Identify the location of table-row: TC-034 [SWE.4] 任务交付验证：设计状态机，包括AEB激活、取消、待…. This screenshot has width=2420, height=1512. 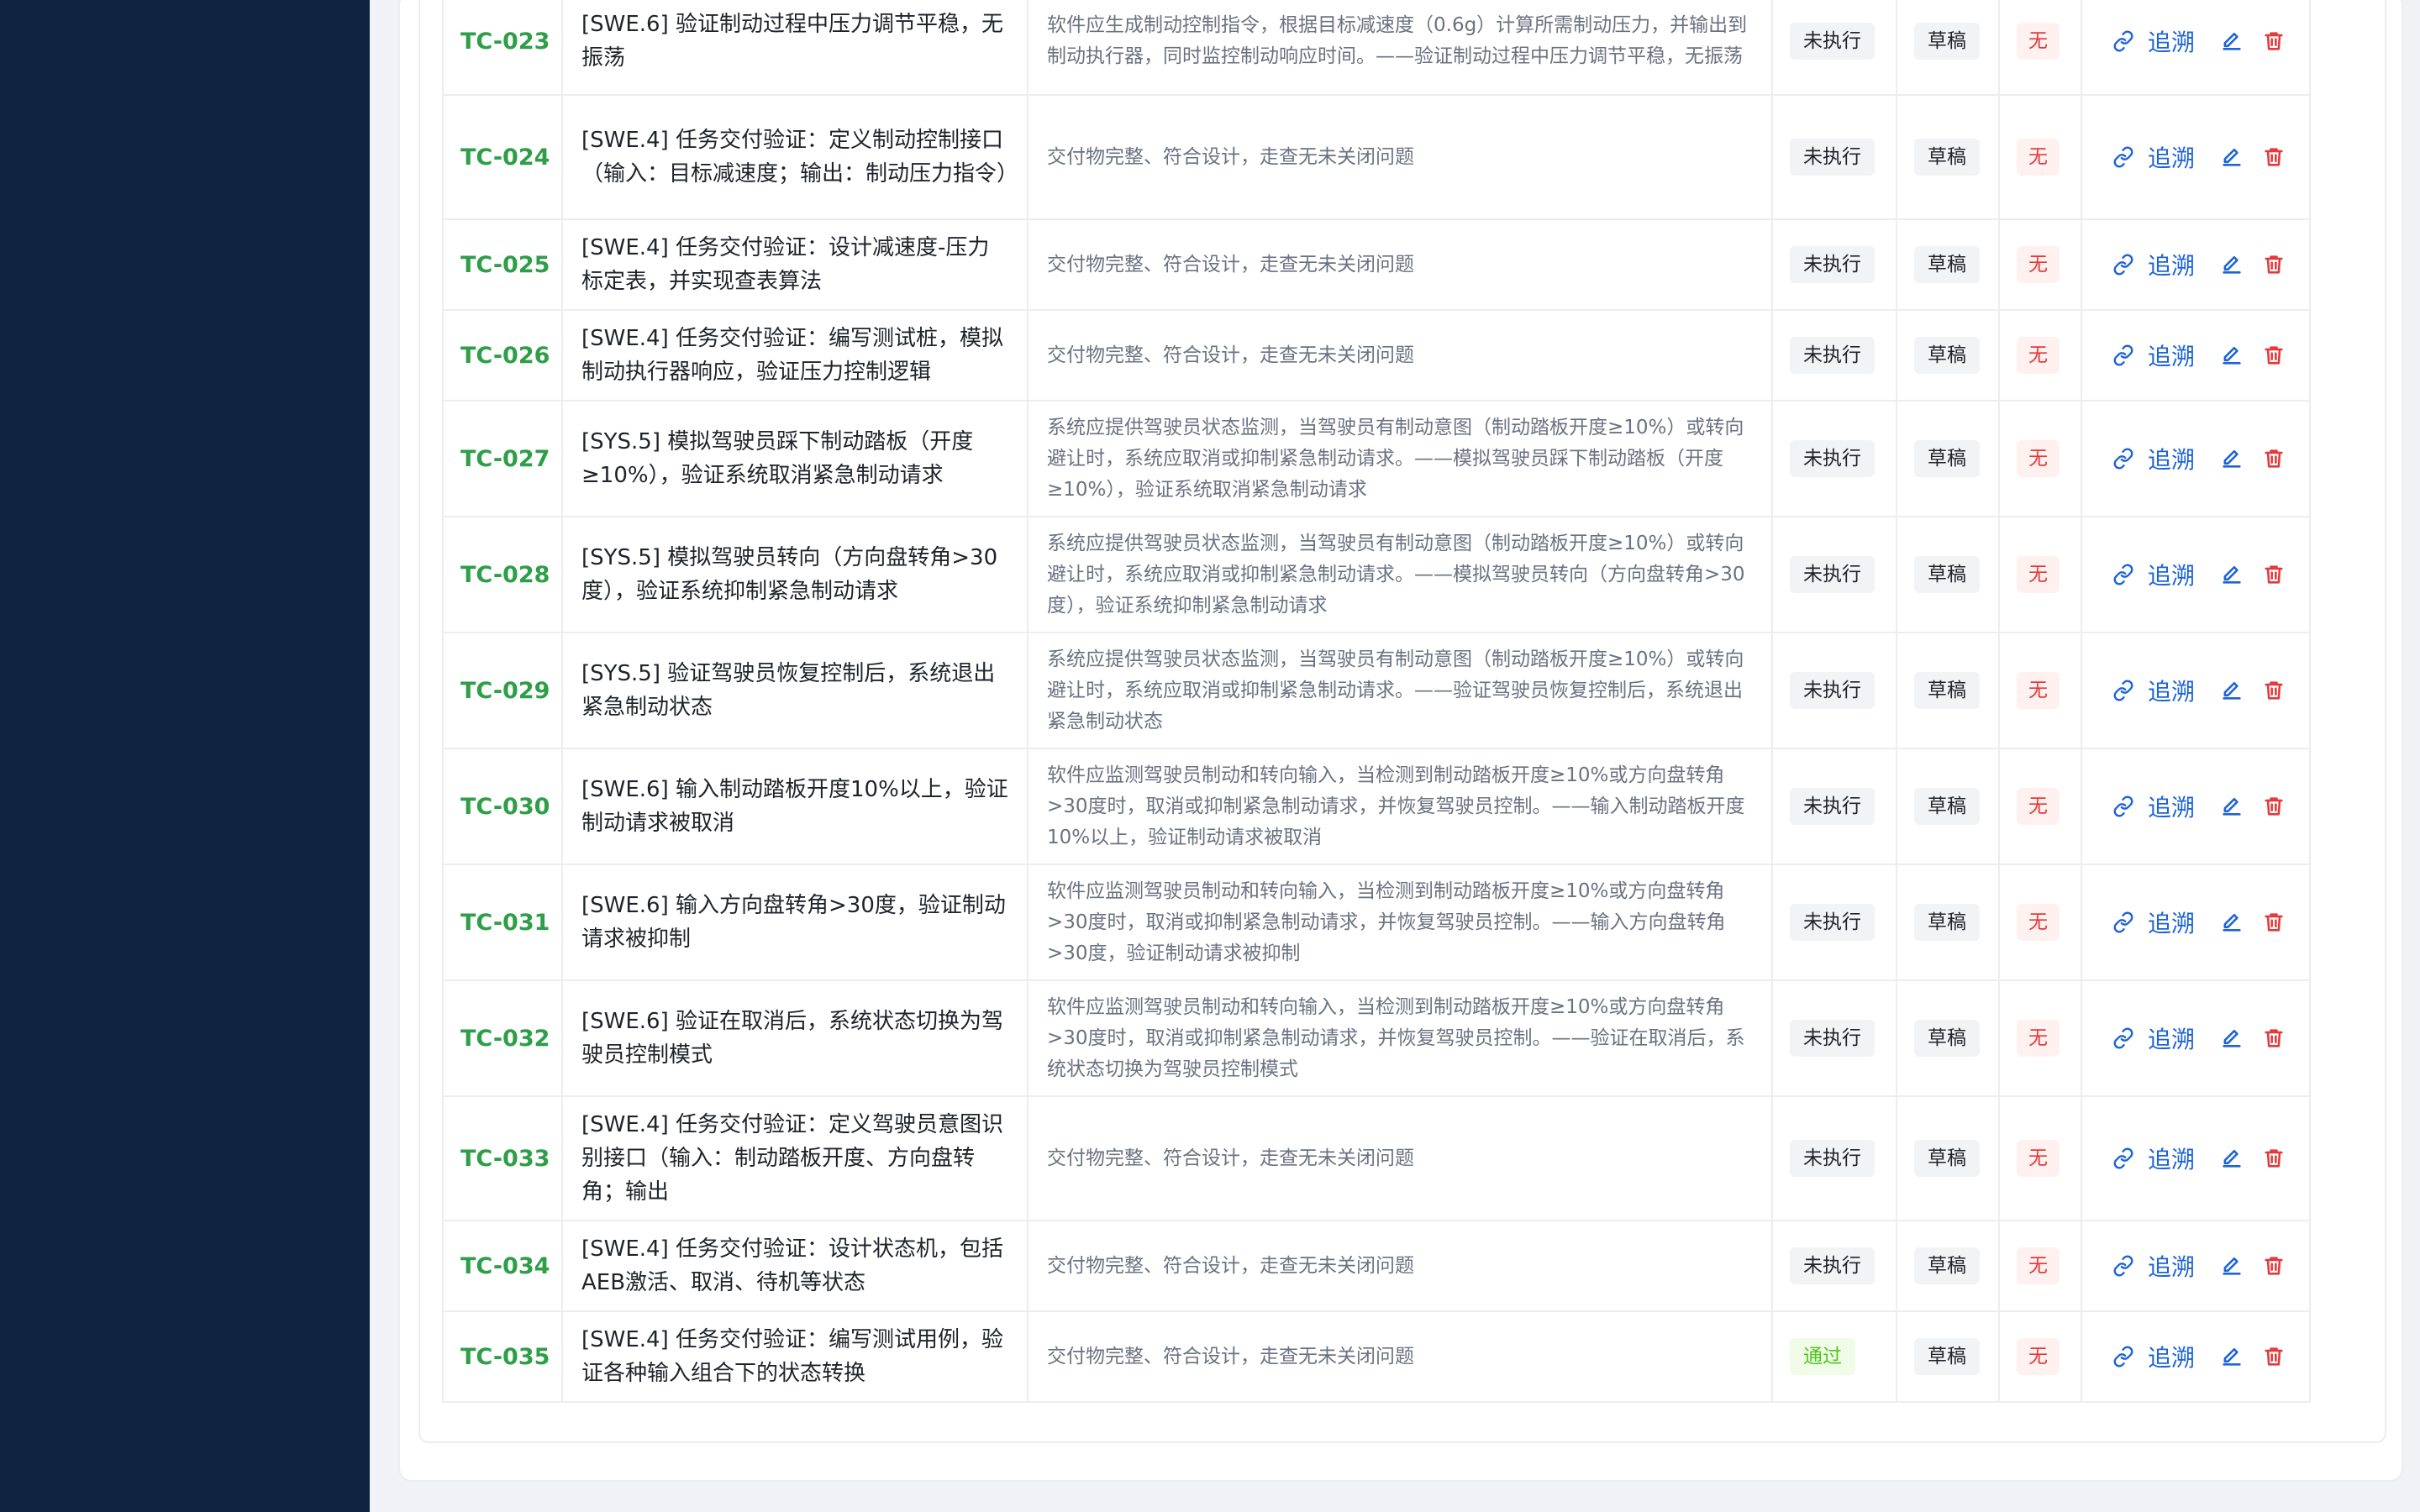
(1377, 1266).